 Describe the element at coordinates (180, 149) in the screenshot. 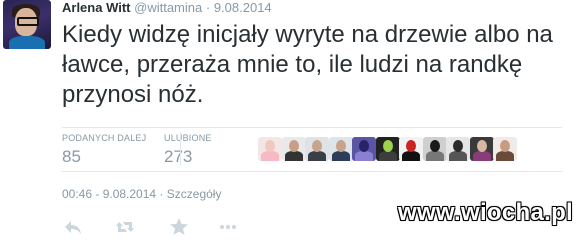

I see `stats-vertical-divider` at that location.